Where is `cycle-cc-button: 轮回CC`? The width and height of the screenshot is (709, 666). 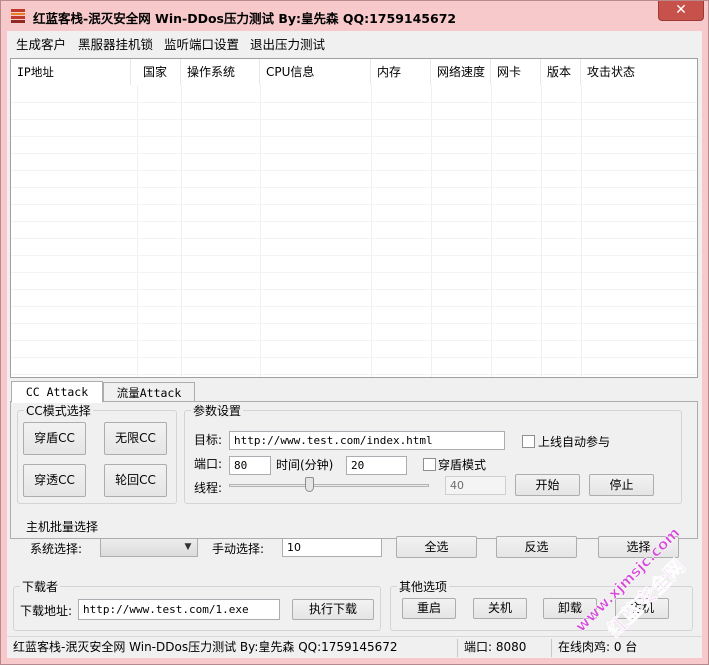 cycle-cc-button: 轮回CC is located at coordinates (135, 480).